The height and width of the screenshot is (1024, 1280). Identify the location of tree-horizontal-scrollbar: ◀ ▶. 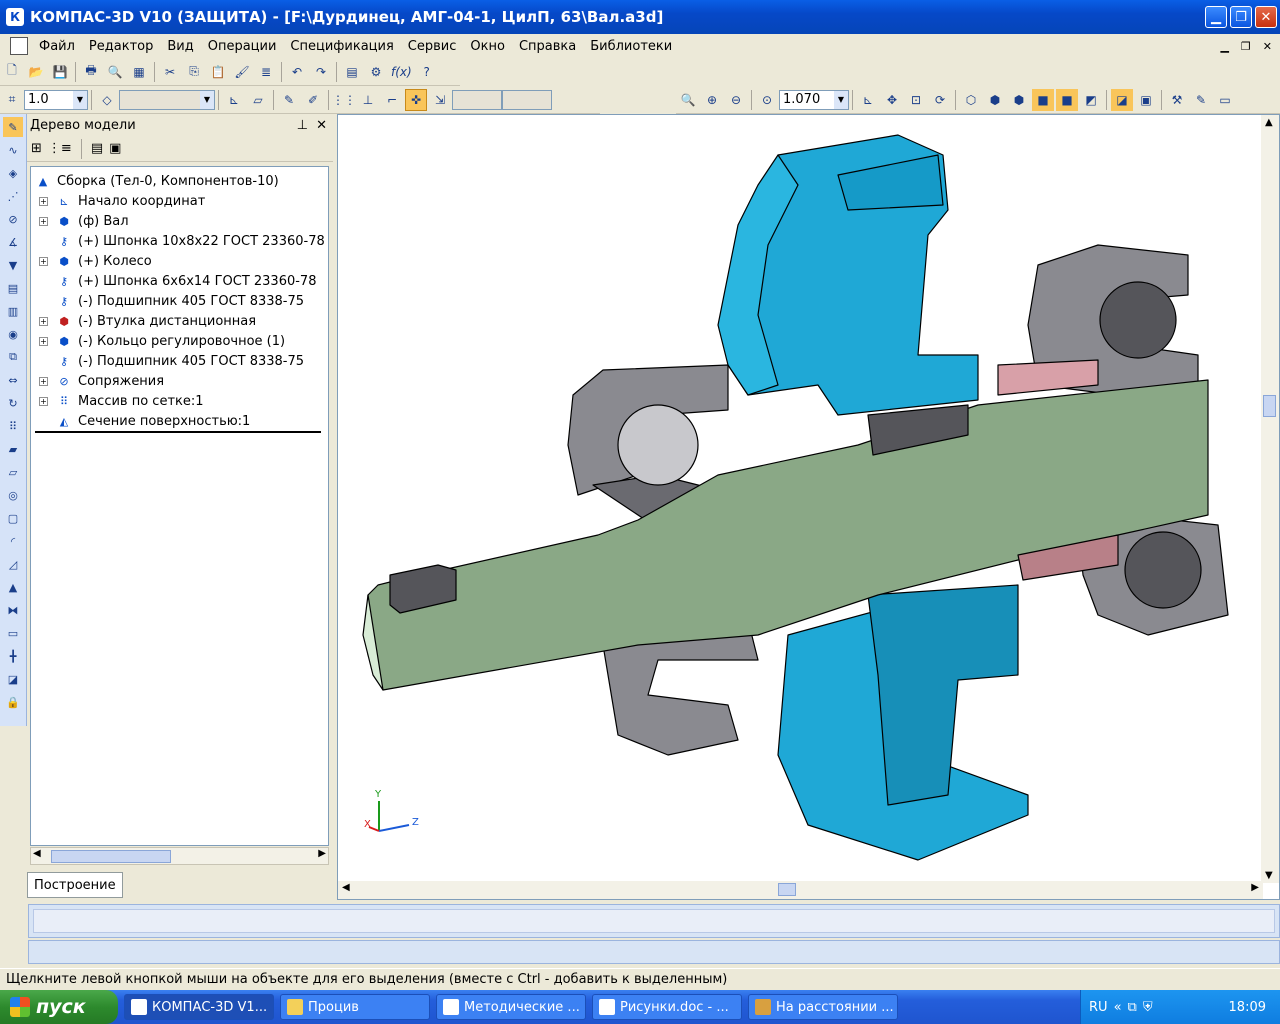
(179, 856).